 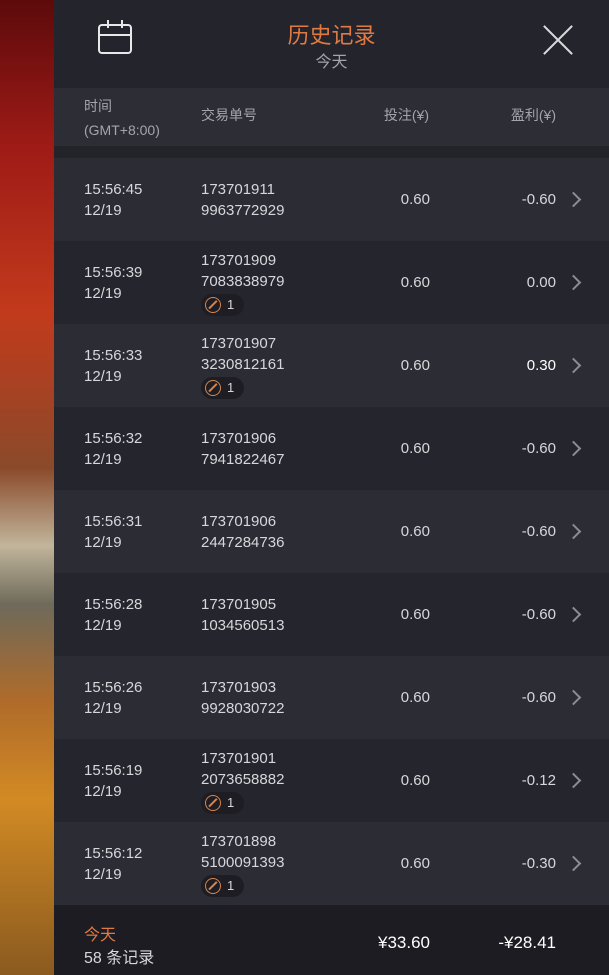 What do you see at coordinates (331, 152) in the screenshot?
I see `divider` at bounding box center [331, 152].